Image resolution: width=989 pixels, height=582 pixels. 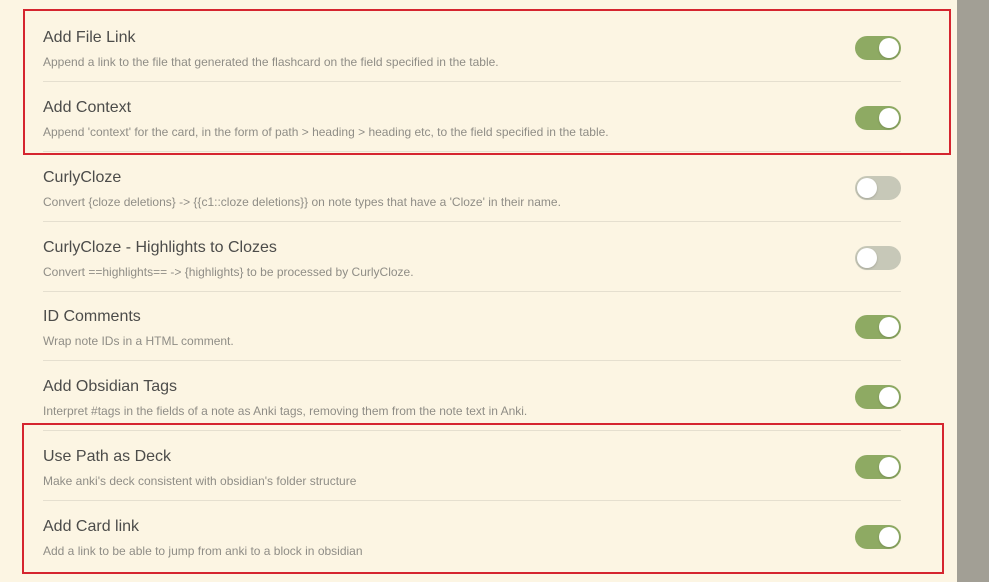 I want to click on setting-name: Add Card link, so click(x=91, y=526).